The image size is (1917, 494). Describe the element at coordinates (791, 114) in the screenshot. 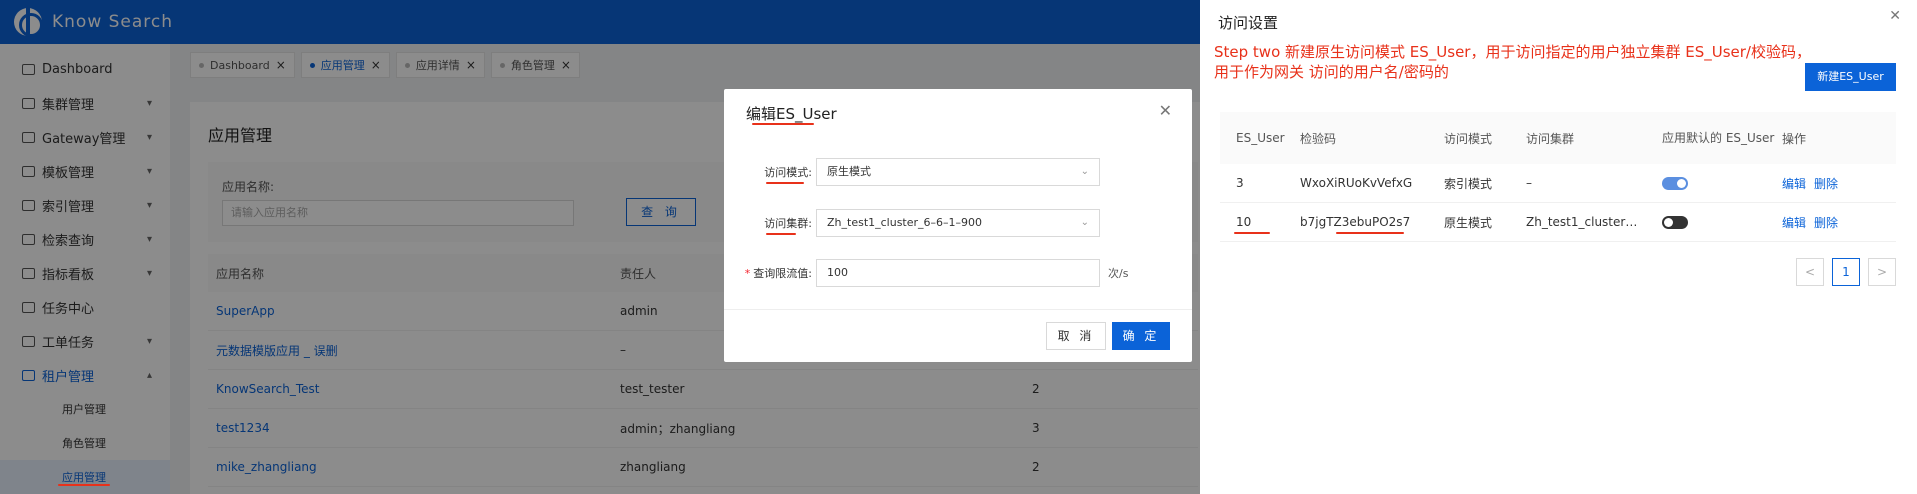

I see `modal-title: 编辑ES_User` at that location.